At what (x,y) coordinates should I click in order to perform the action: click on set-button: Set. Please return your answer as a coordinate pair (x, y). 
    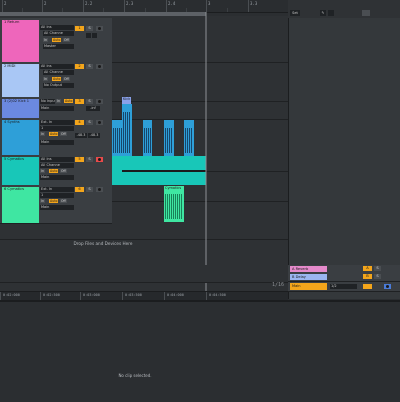
    Looking at the image, I should click on (295, 13).